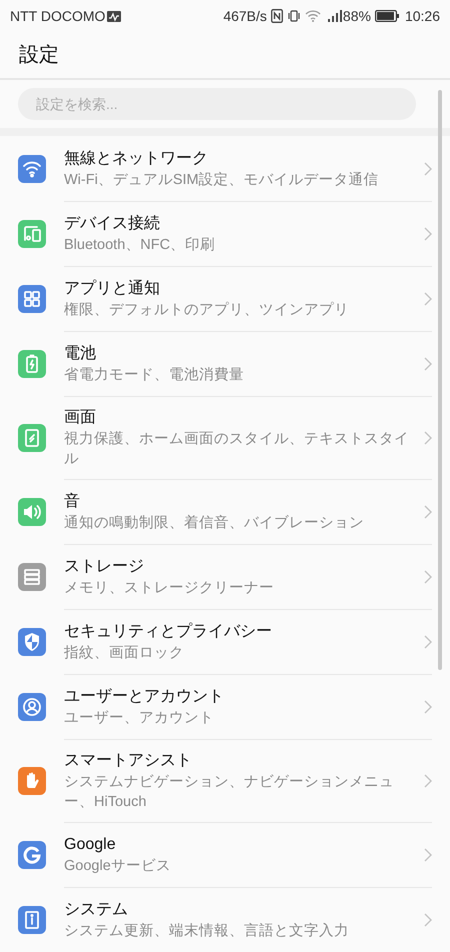 The image size is (450, 952). I want to click on settings-item: スマートアシスト システムナビゲーション、ナビゲーションメニュー、HiTouch, so click(225, 780).